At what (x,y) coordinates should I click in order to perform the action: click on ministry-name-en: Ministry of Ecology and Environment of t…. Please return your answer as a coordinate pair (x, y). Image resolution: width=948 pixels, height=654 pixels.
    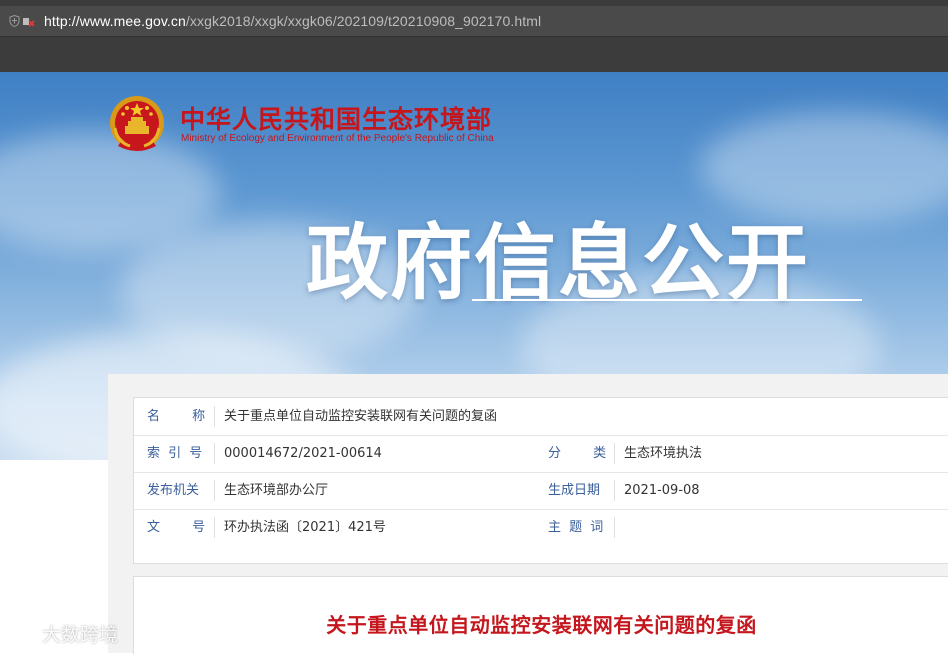
    Looking at the image, I should click on (337, 138).